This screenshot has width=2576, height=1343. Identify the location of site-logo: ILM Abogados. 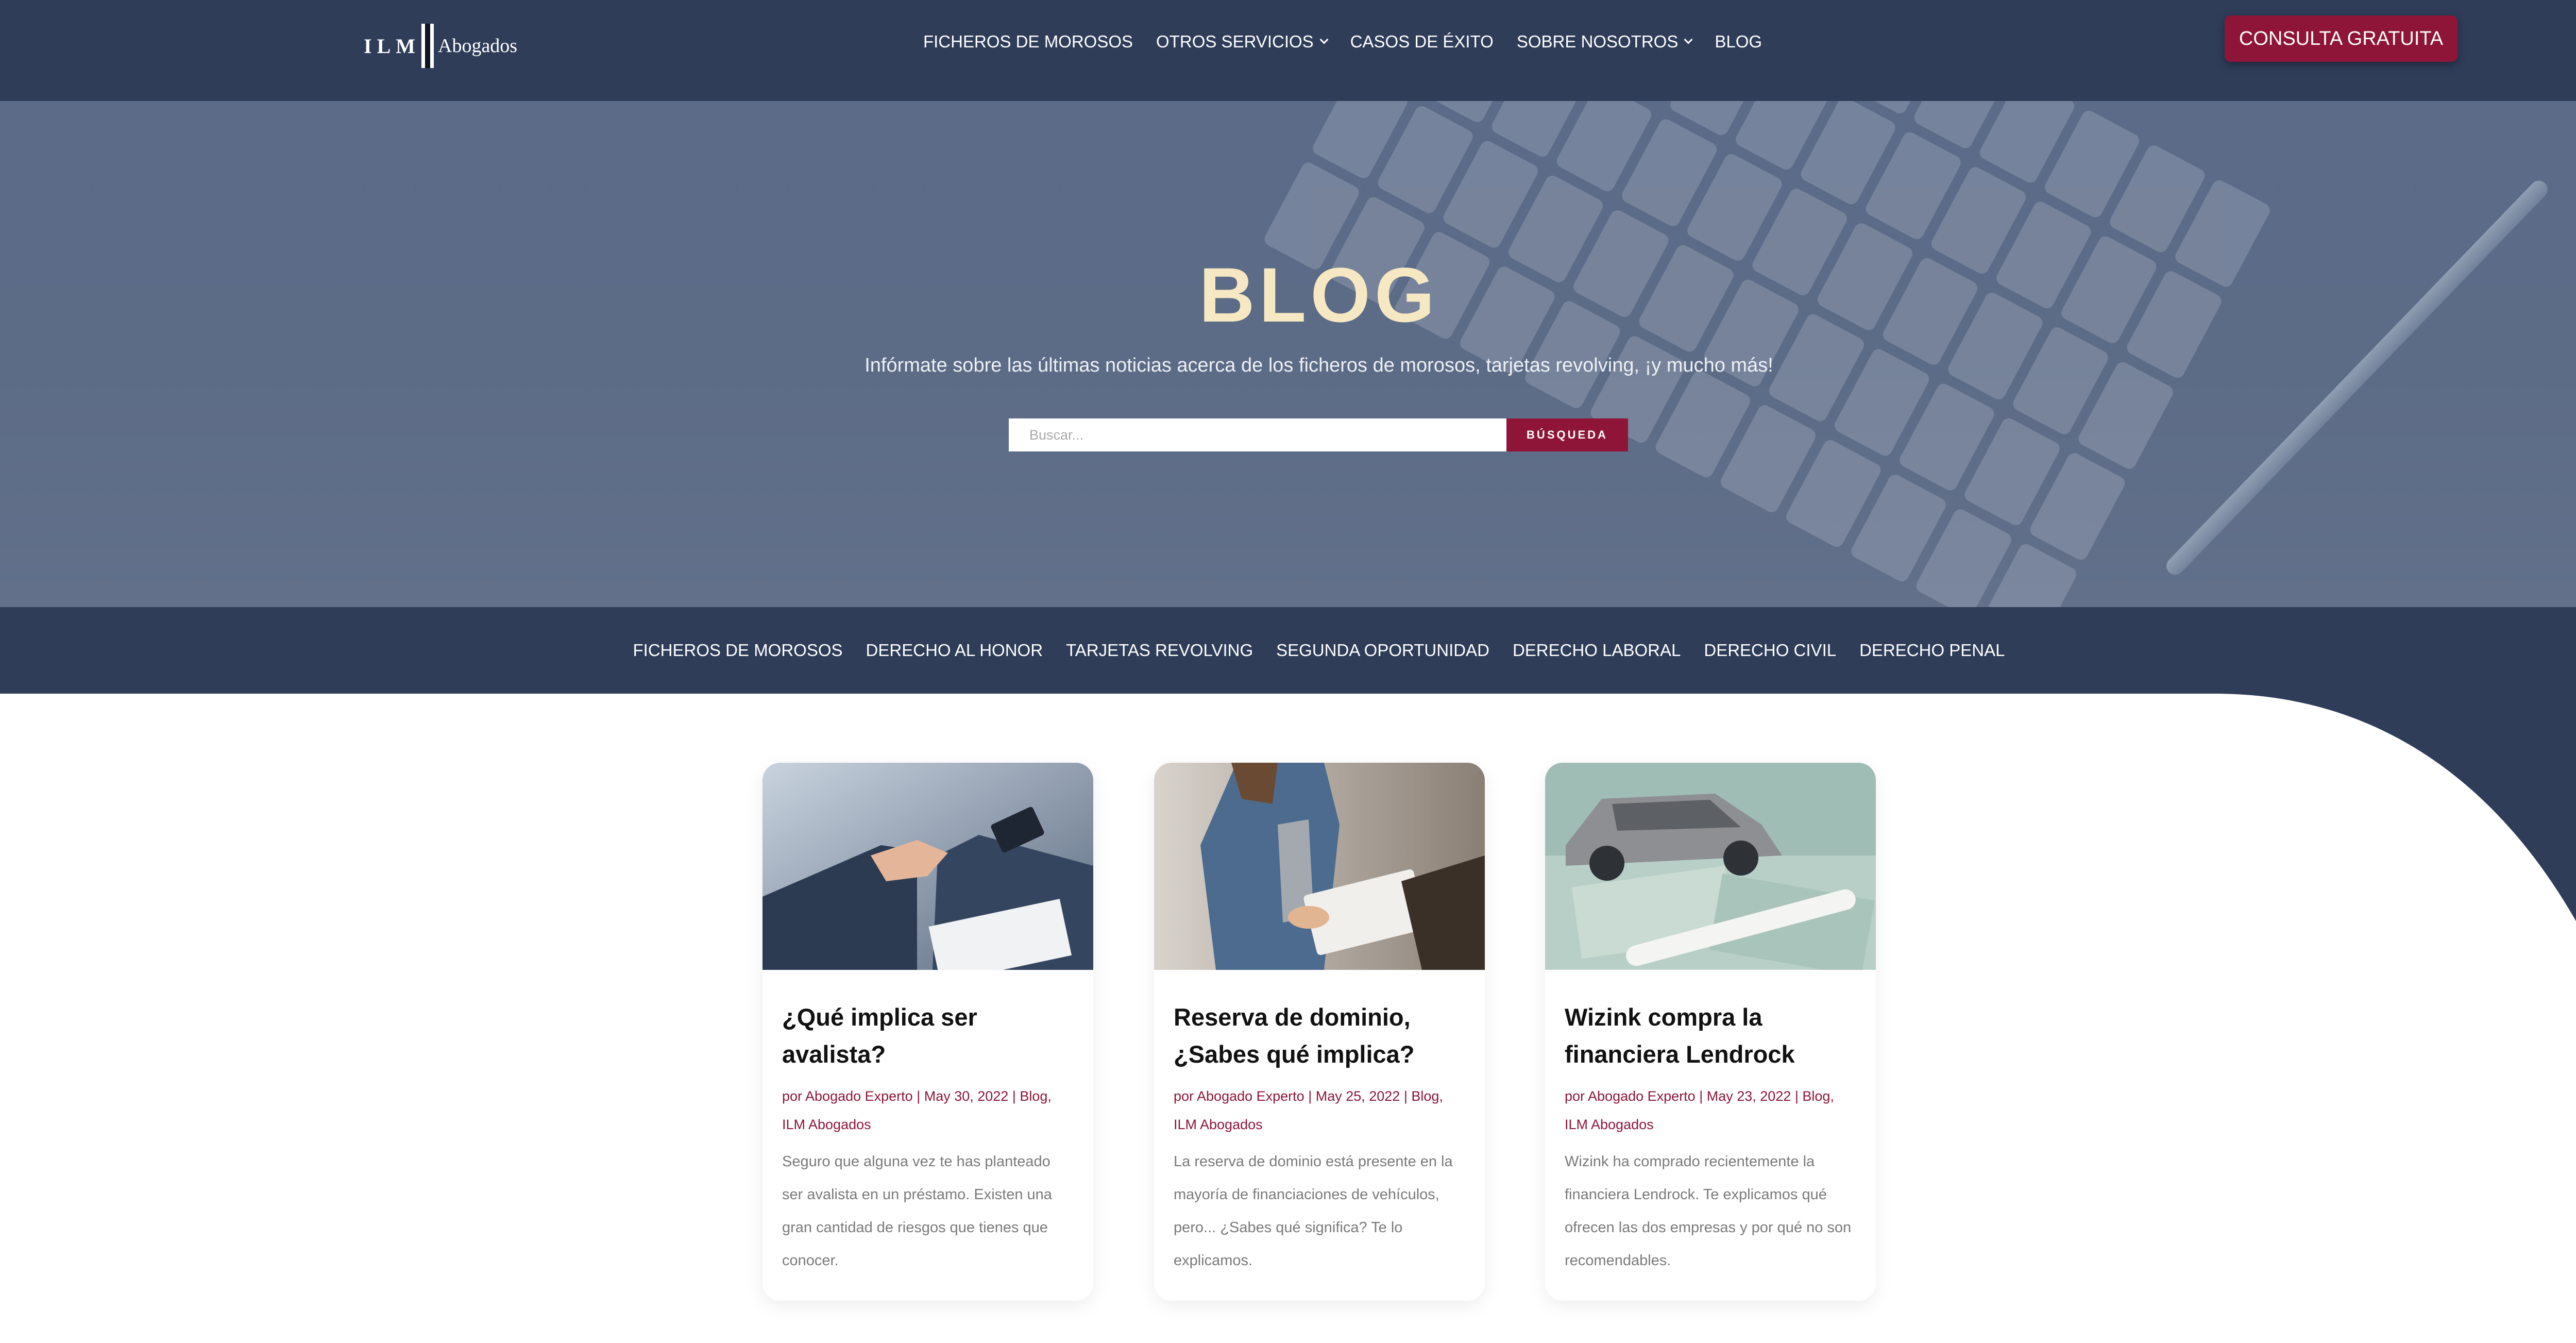
(440, 46).